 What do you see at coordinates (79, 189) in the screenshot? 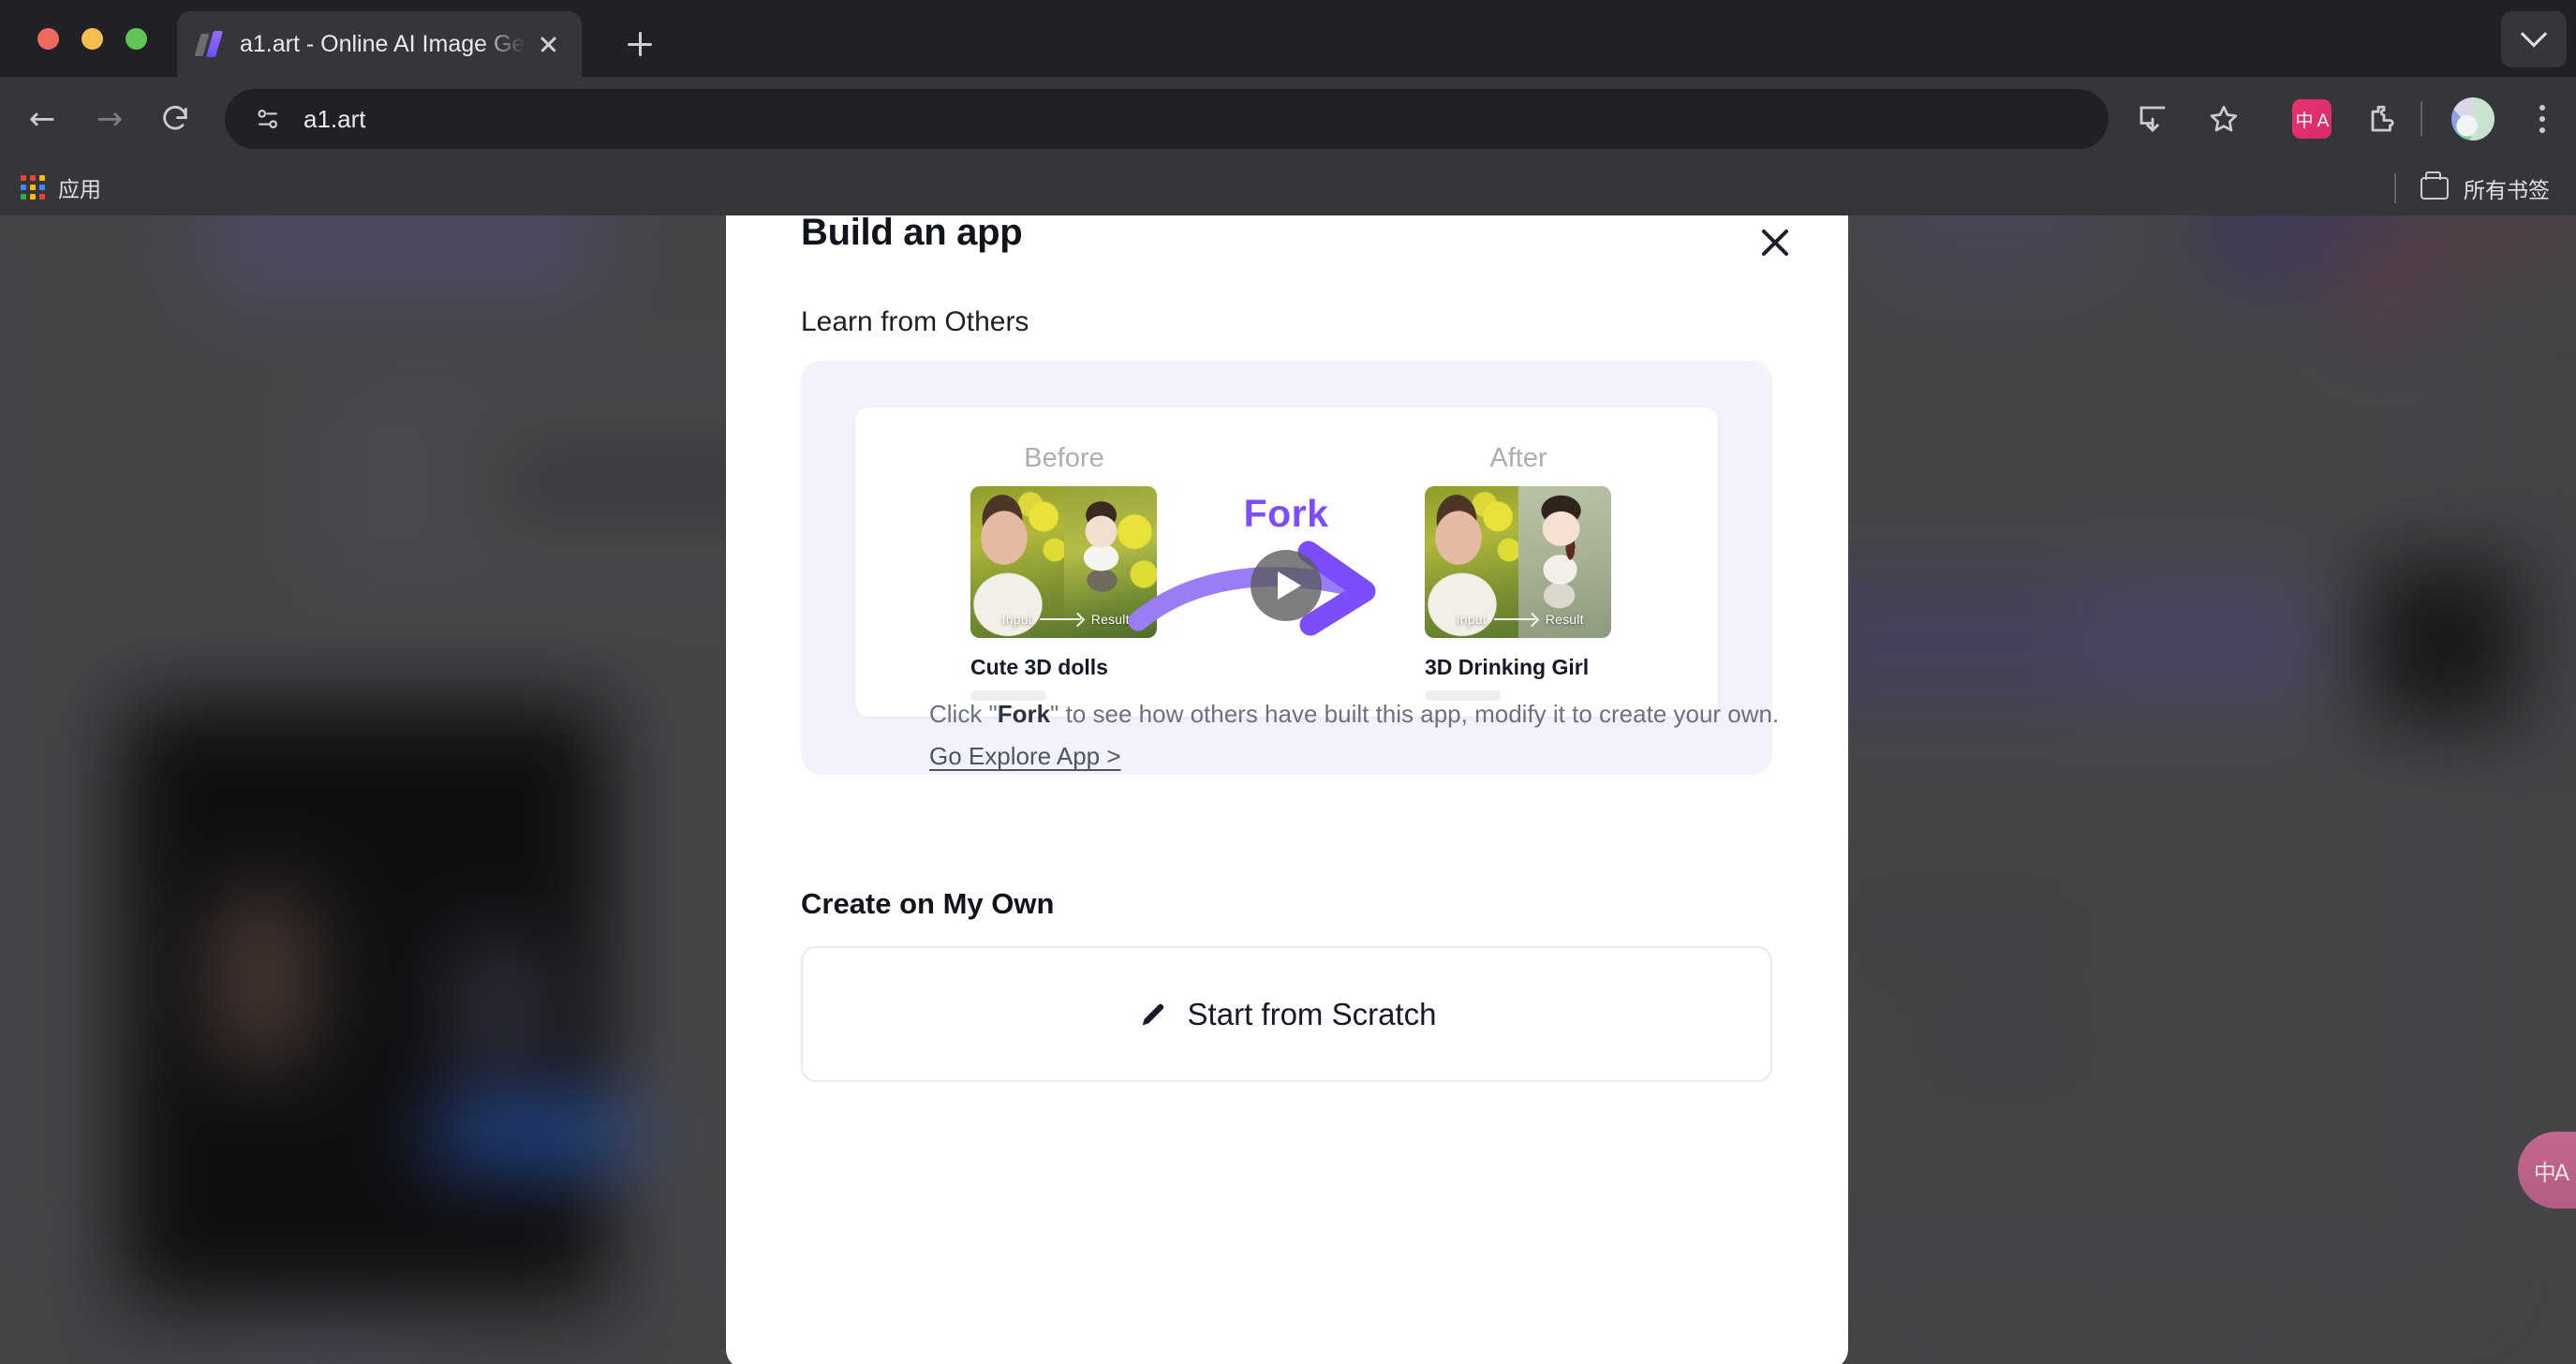
I see `apps-label: 应用` at bounding box center [79, 189].